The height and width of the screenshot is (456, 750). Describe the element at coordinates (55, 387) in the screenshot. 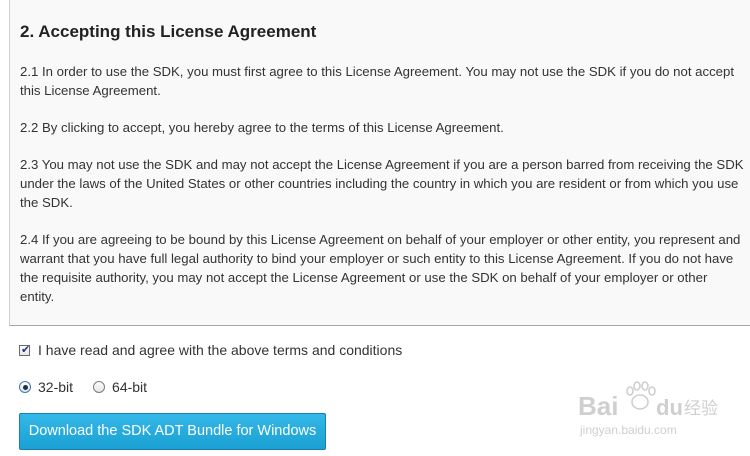

I see `radio-32-bit-label: 32-bit` at that location.